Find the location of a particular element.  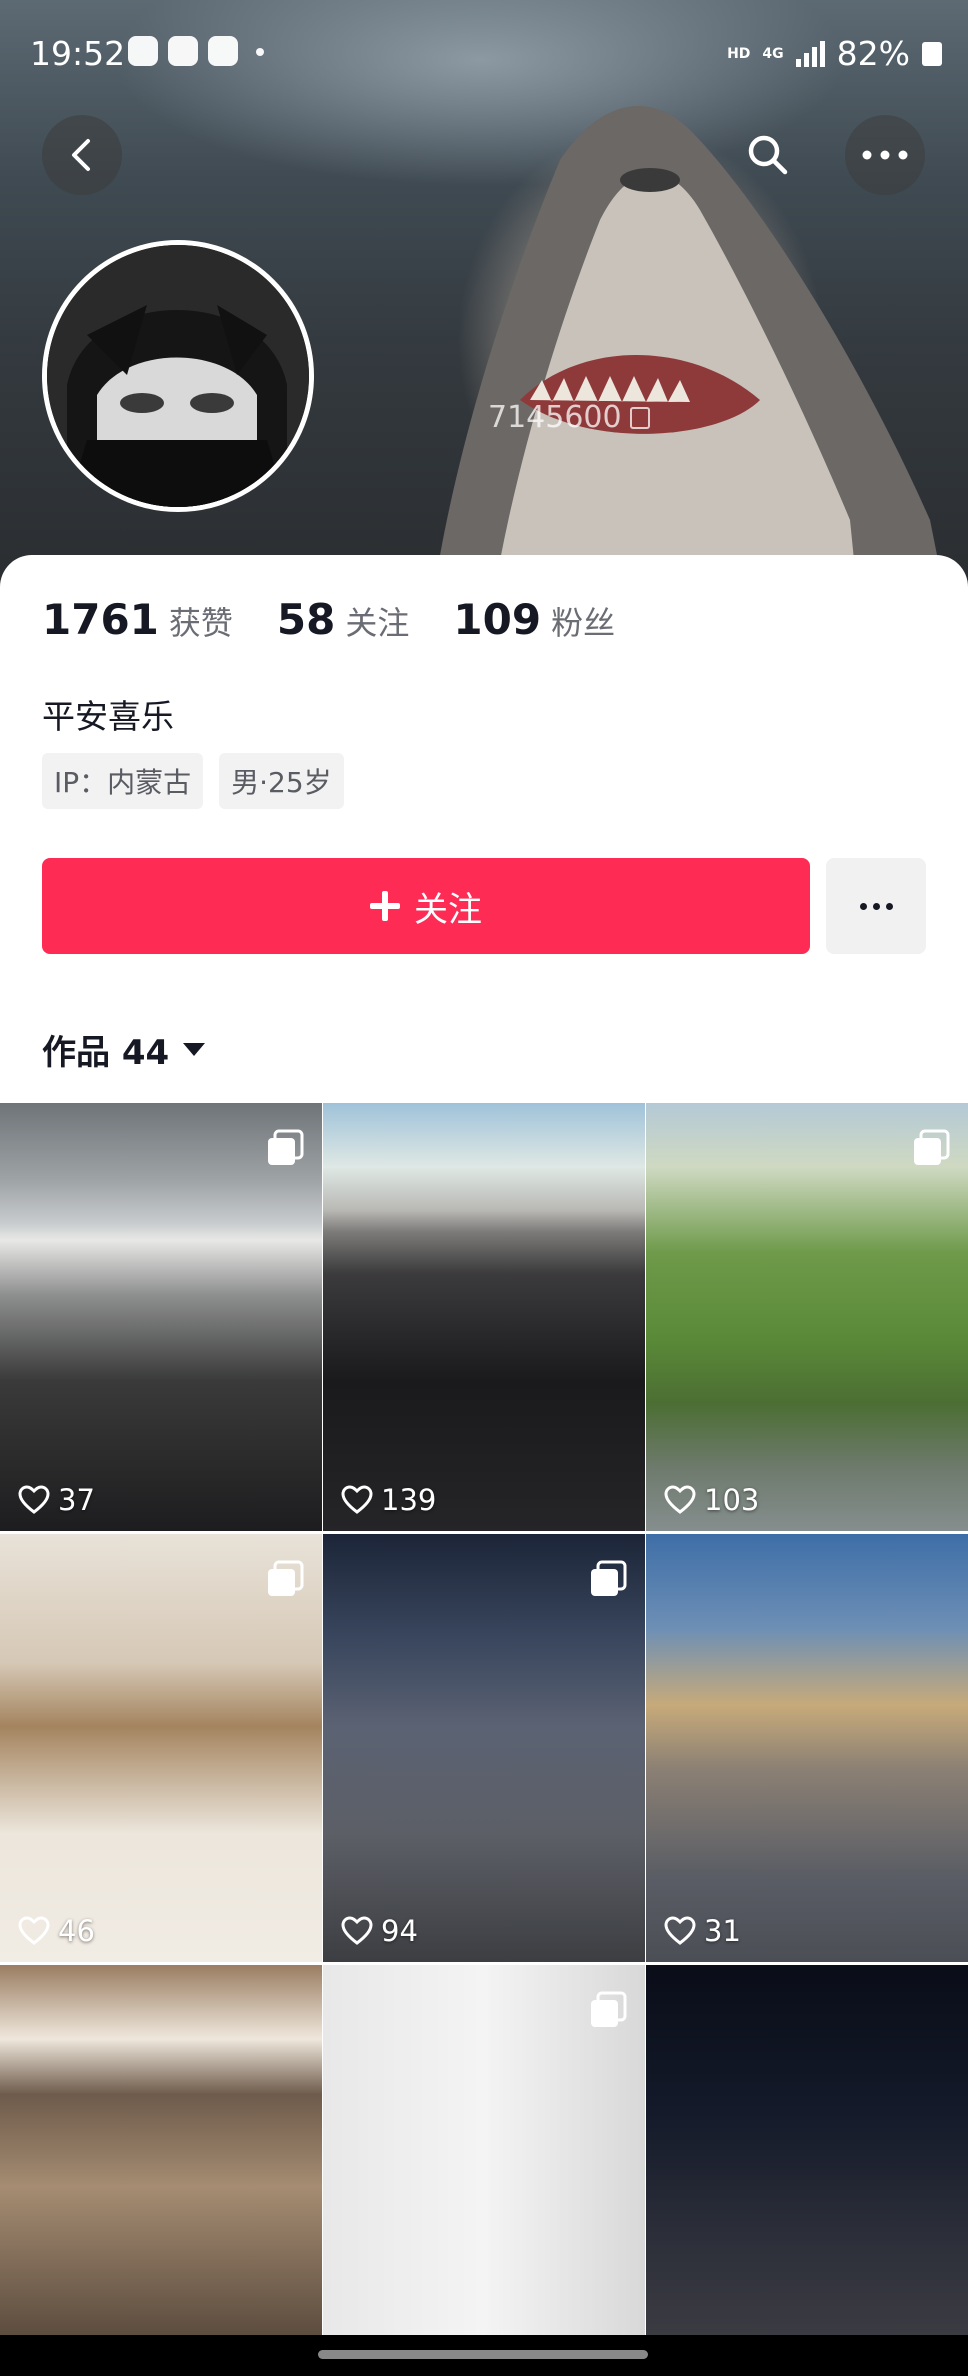

like-count-text: 31 is located at coordinates (722, 1931).